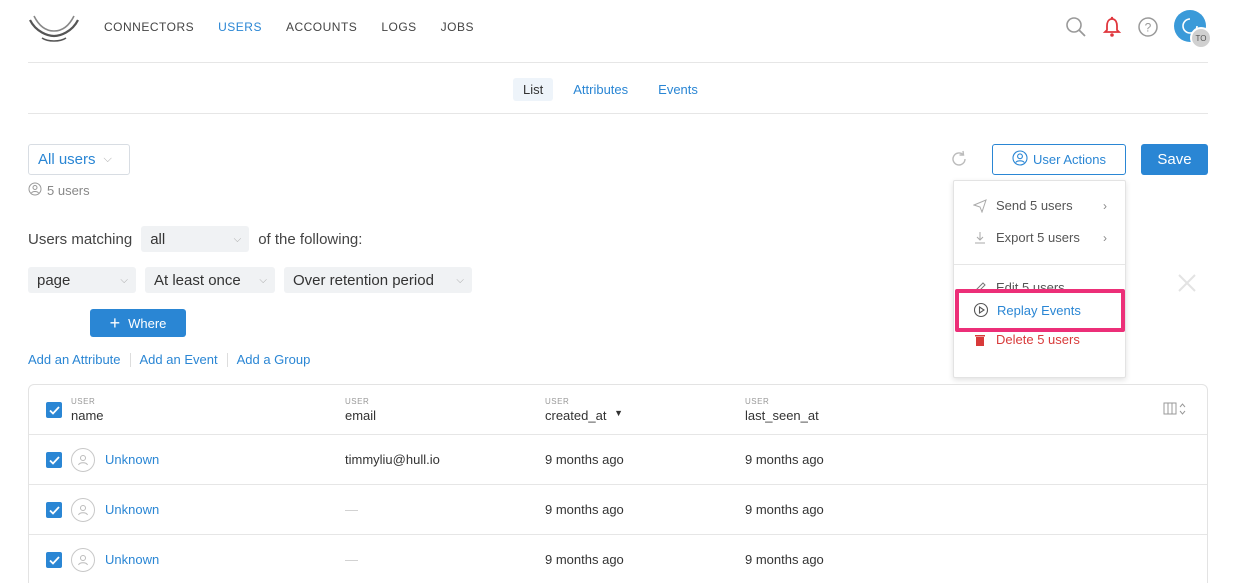 The height and width of the screenshot is (583, 1259). I want to click on avatar: TO, so click(1193, 29).